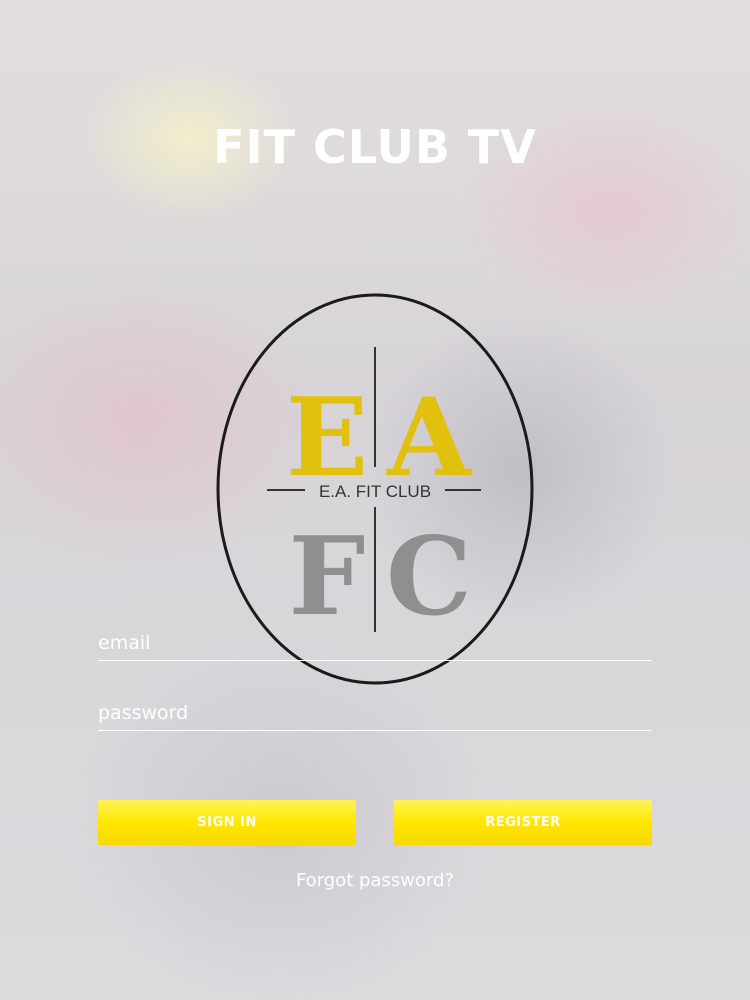 Image resolution: width=750 pixels, height=1000 pixels. Describe the element at coordinates (375, 713) in the screenshot. I see `password-input` at that location.